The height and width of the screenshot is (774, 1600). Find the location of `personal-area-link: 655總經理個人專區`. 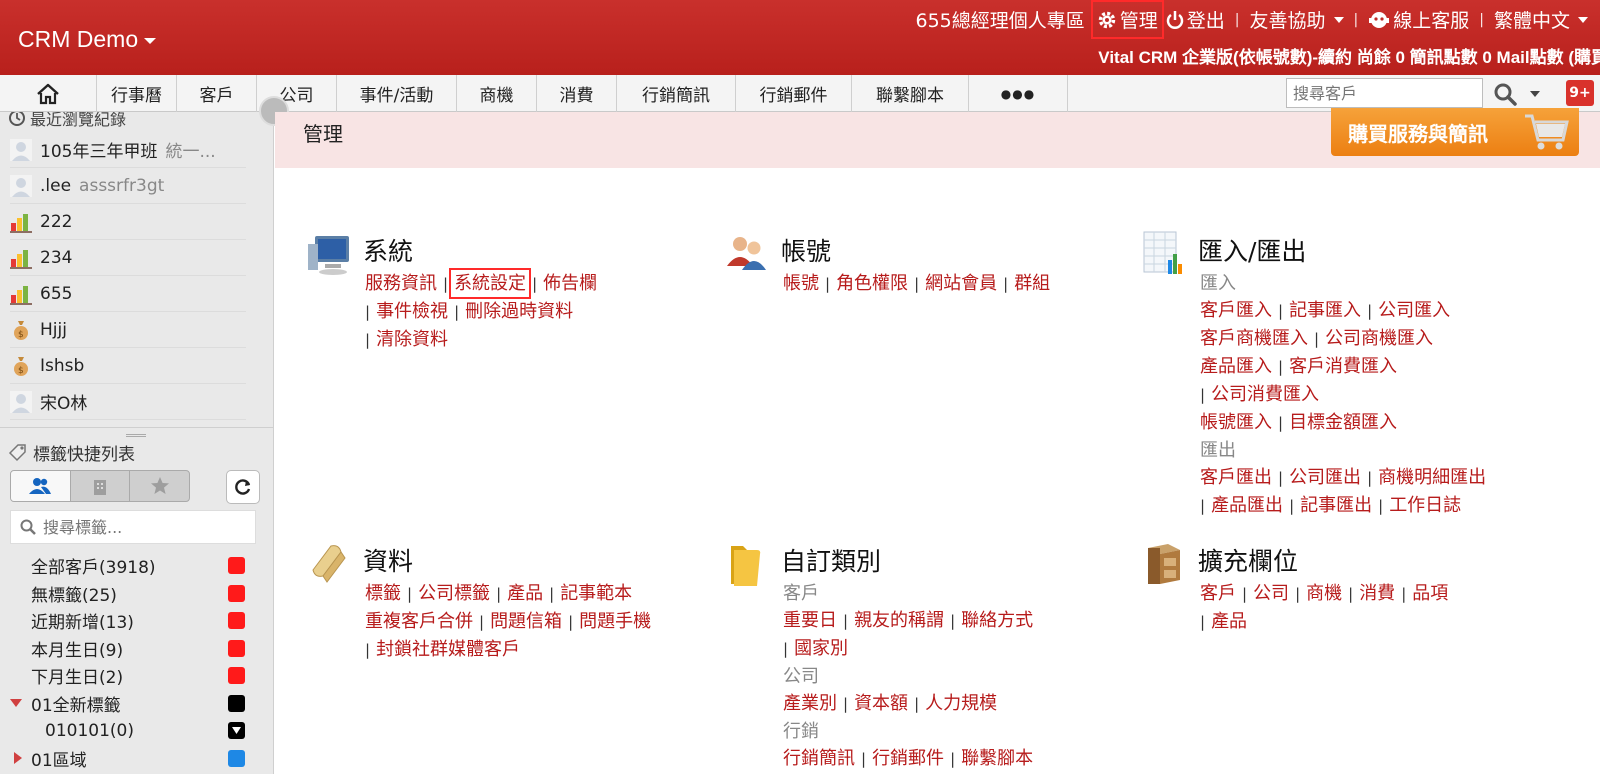

personal-area-link: 655總經理個人專區 is located at coordinates (1000, 19).